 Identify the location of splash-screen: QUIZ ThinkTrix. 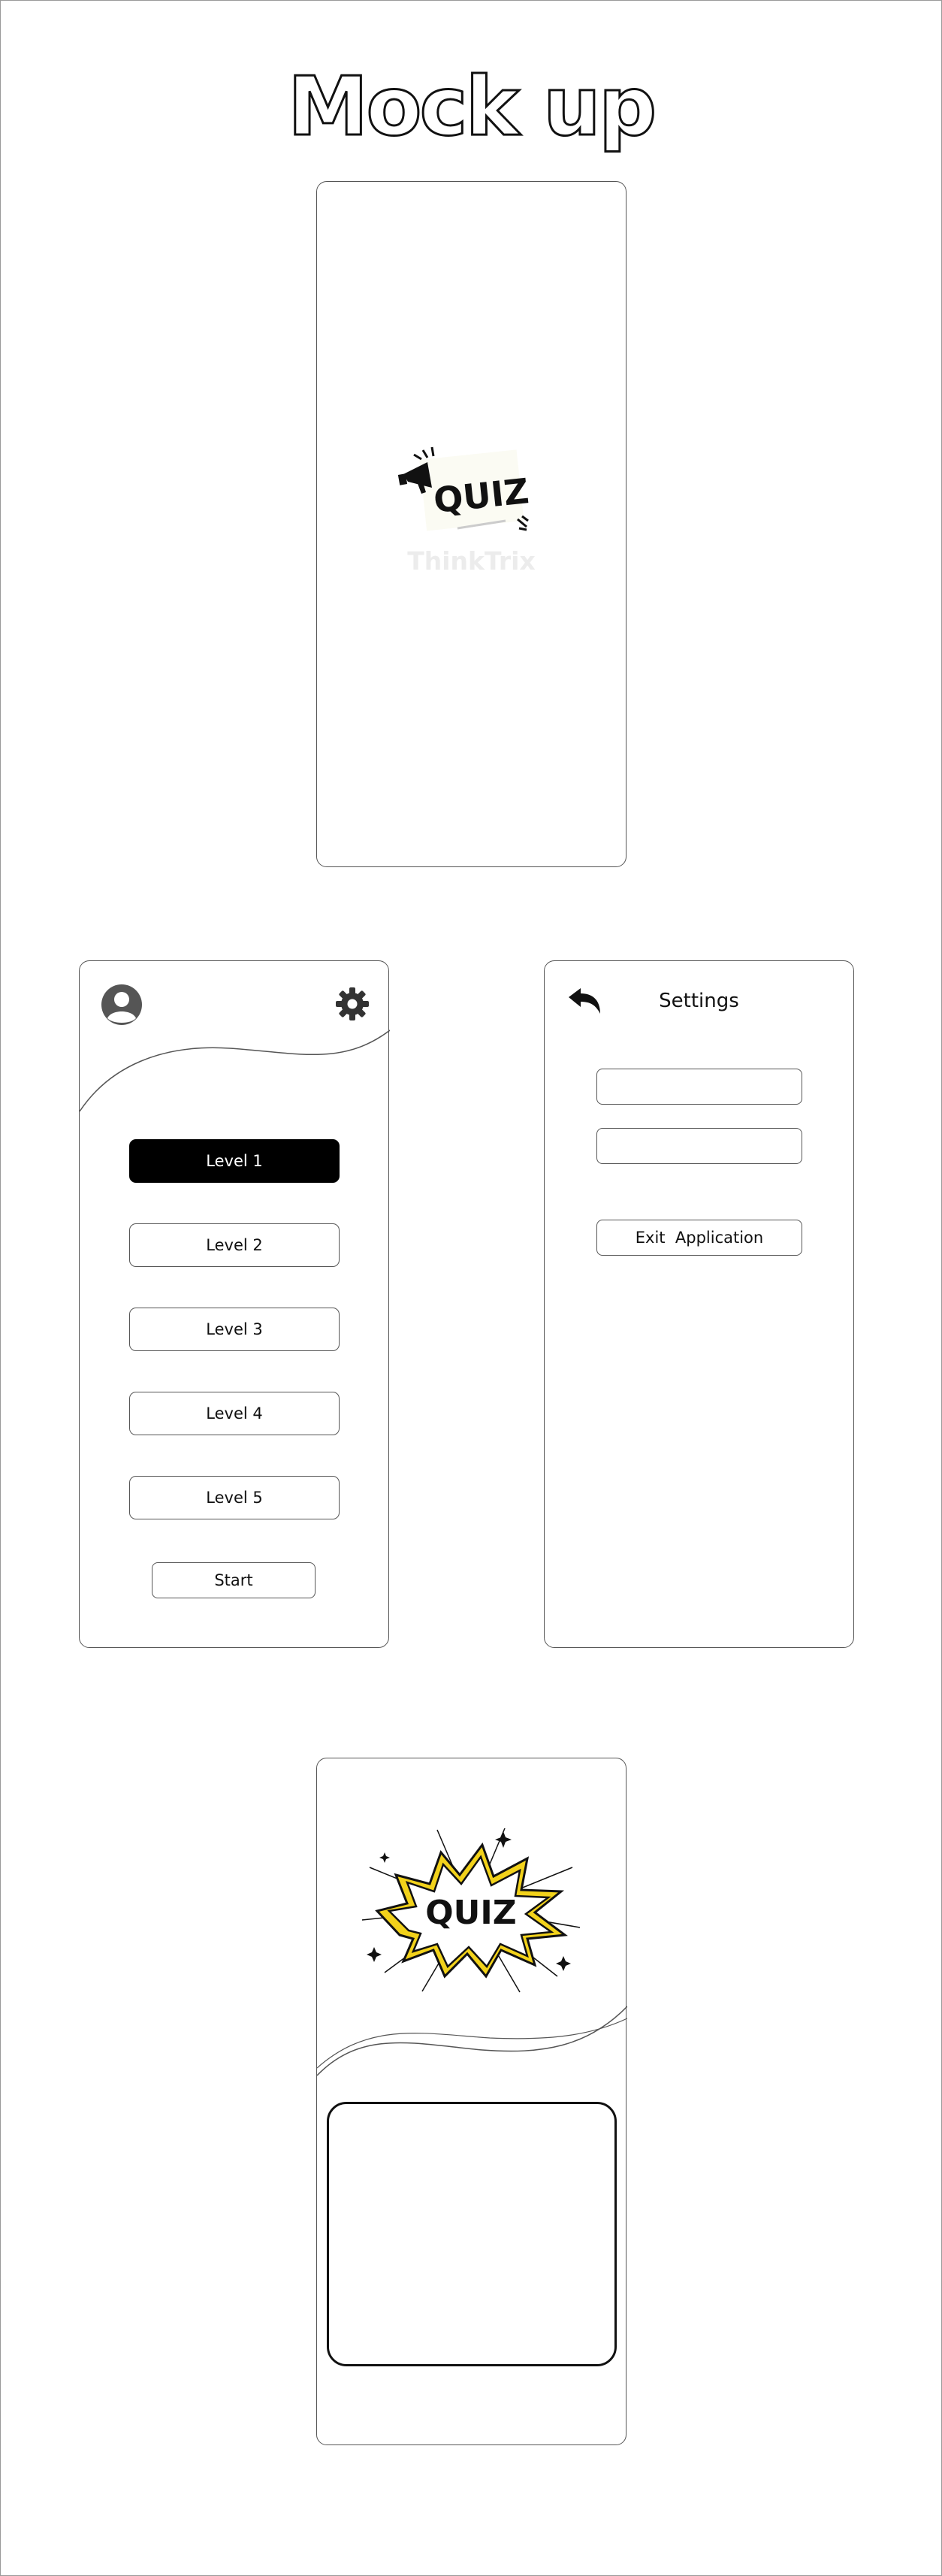
(471, 524).